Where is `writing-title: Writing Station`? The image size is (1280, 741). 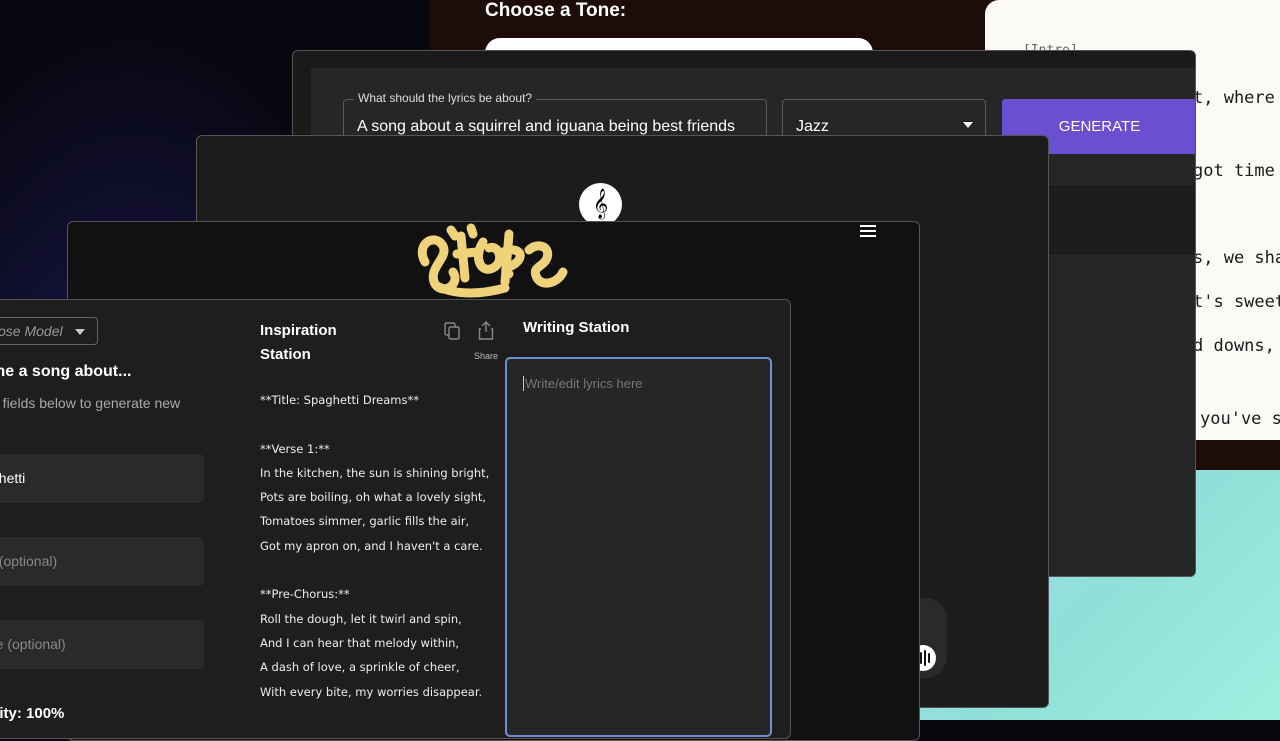
writing-title: Writing Station is located at coordinates (576, 327).